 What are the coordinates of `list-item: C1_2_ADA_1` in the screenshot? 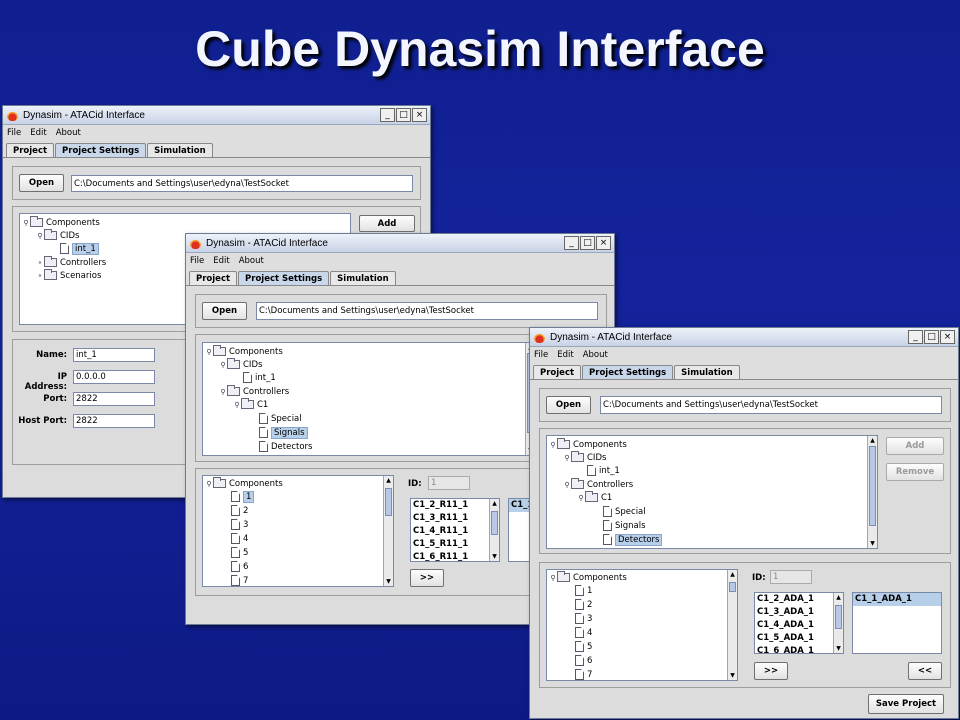 It's located at (799, 599).